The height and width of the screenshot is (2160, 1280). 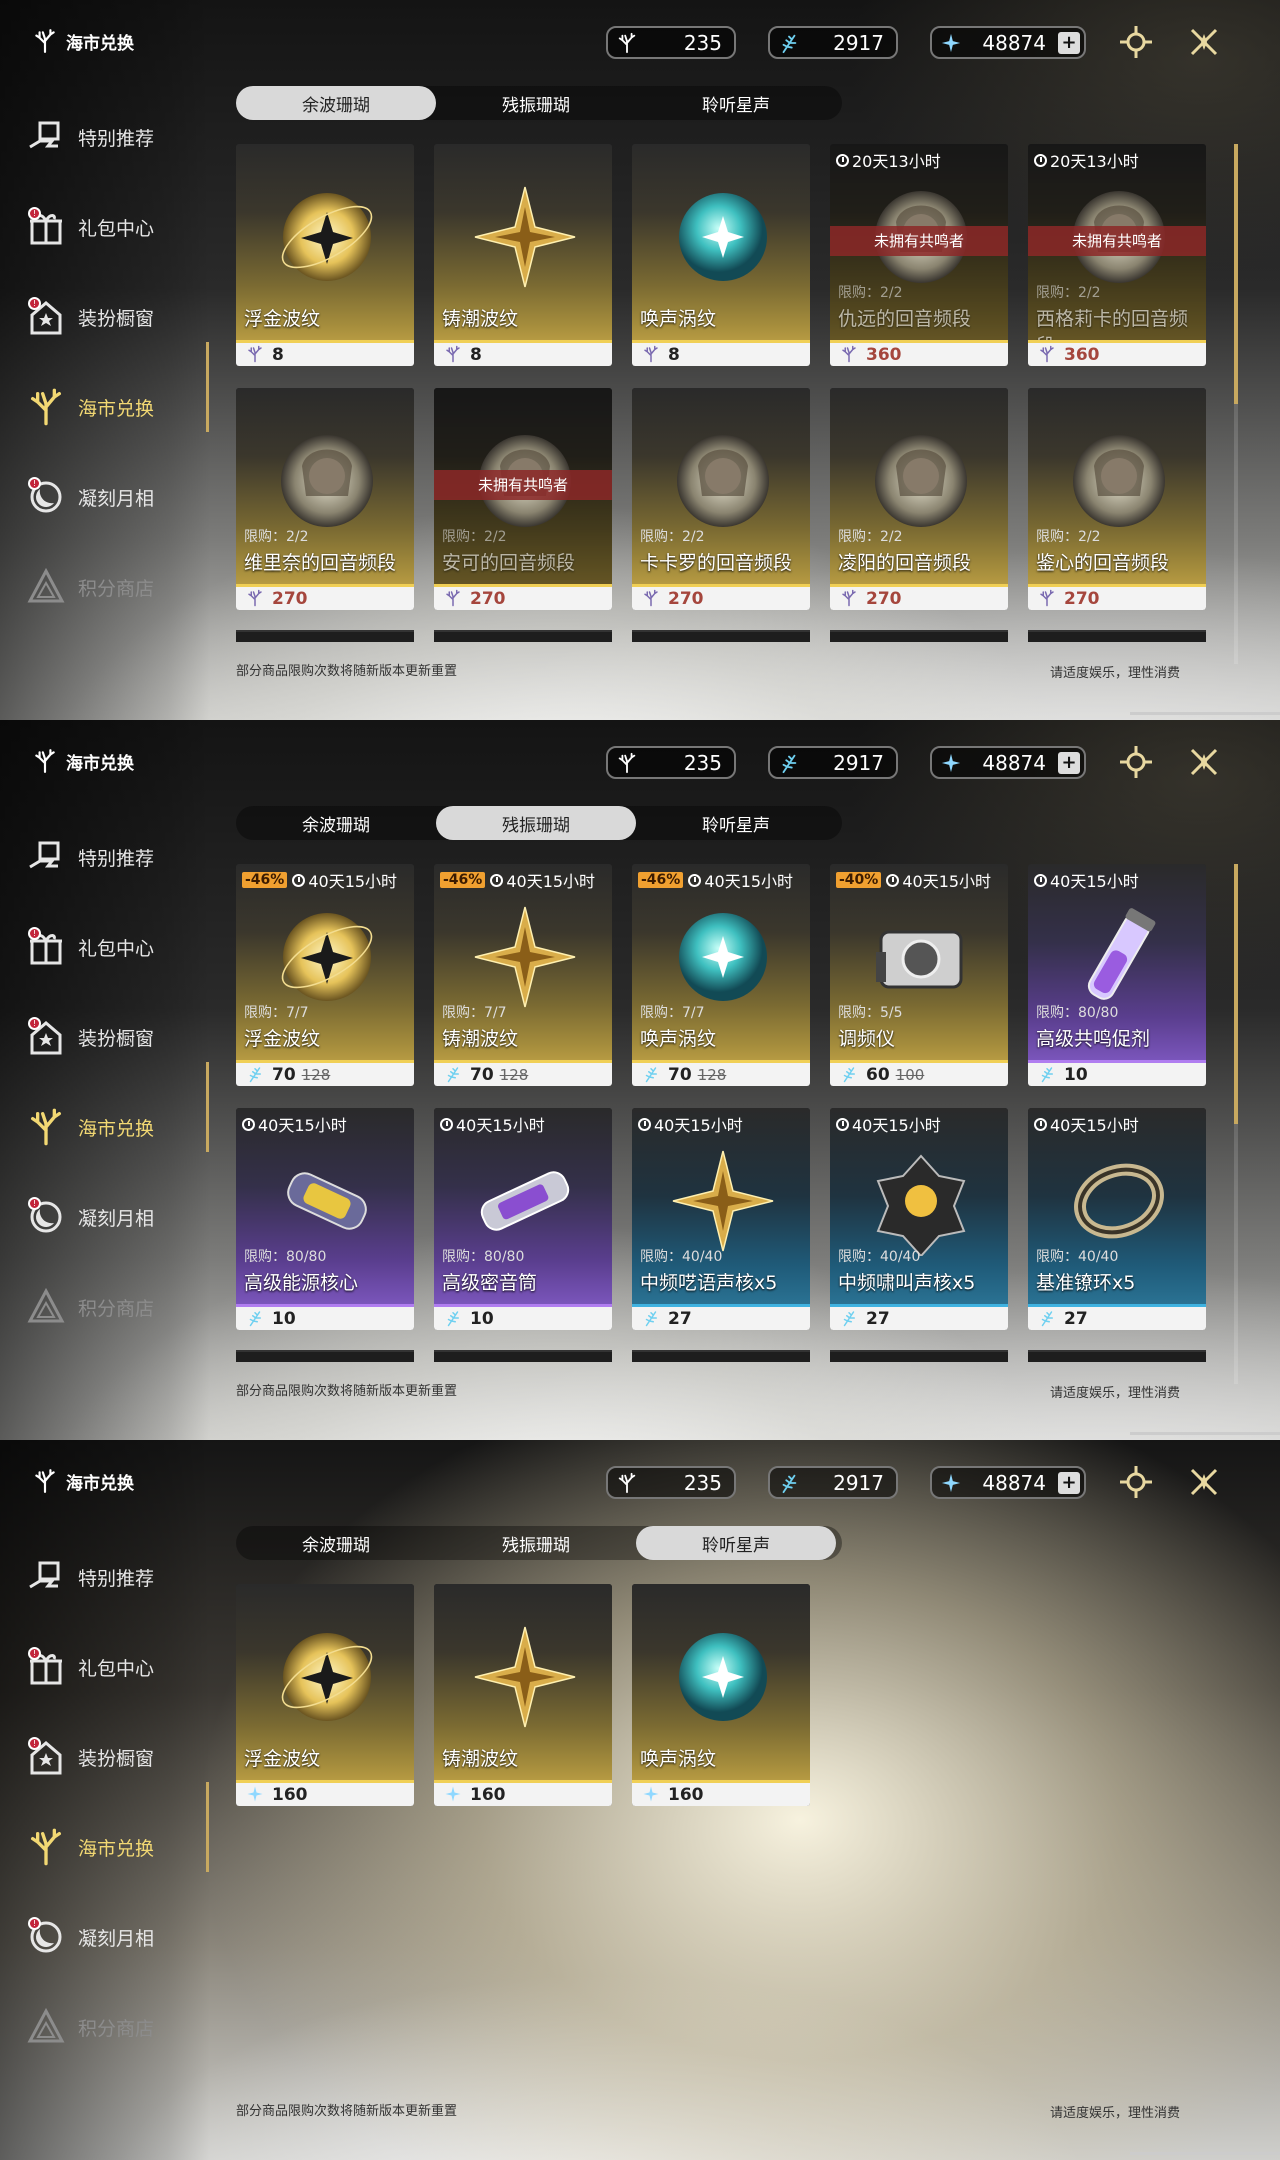 I want to click on item-name: 卡卡罗的回音频段, so click(x=716, y=563).